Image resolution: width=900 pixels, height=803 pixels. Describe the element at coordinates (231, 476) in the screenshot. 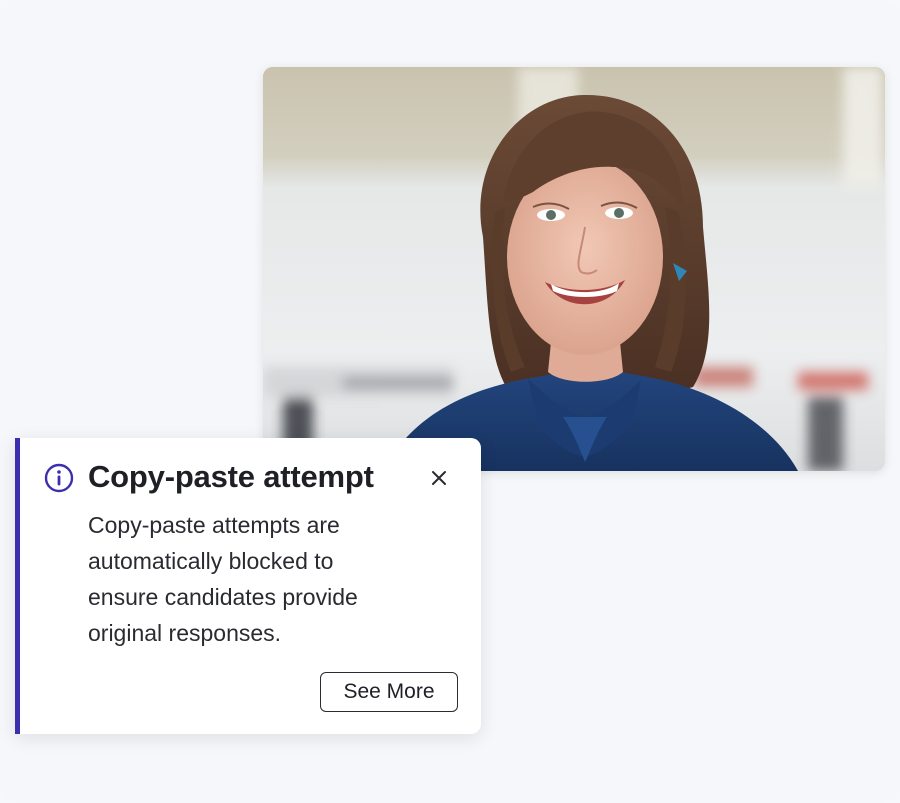

I see `notification-title: Copy-paste attempt` at that location.